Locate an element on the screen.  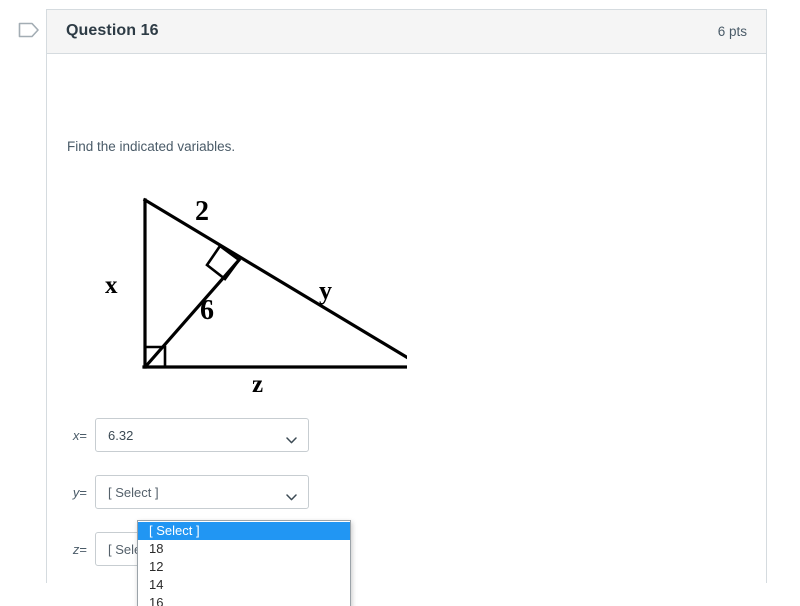
answer-select-y: [ Select ] is located at coordinates (202, 492).